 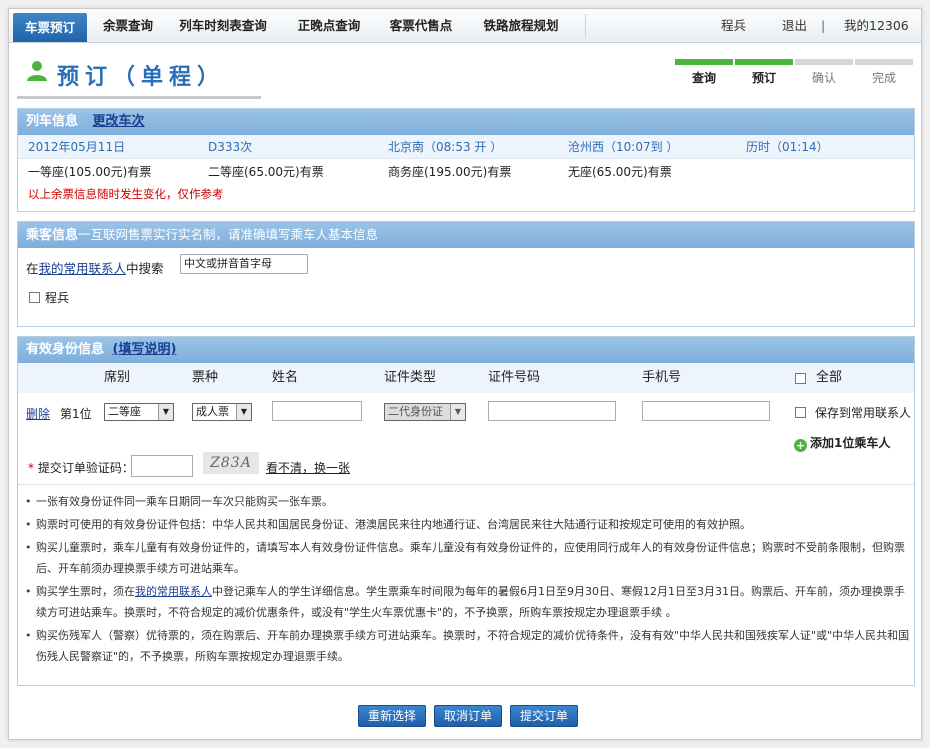 I want to click on train-info-heading: 列车信息, so click(x=52, y=121).